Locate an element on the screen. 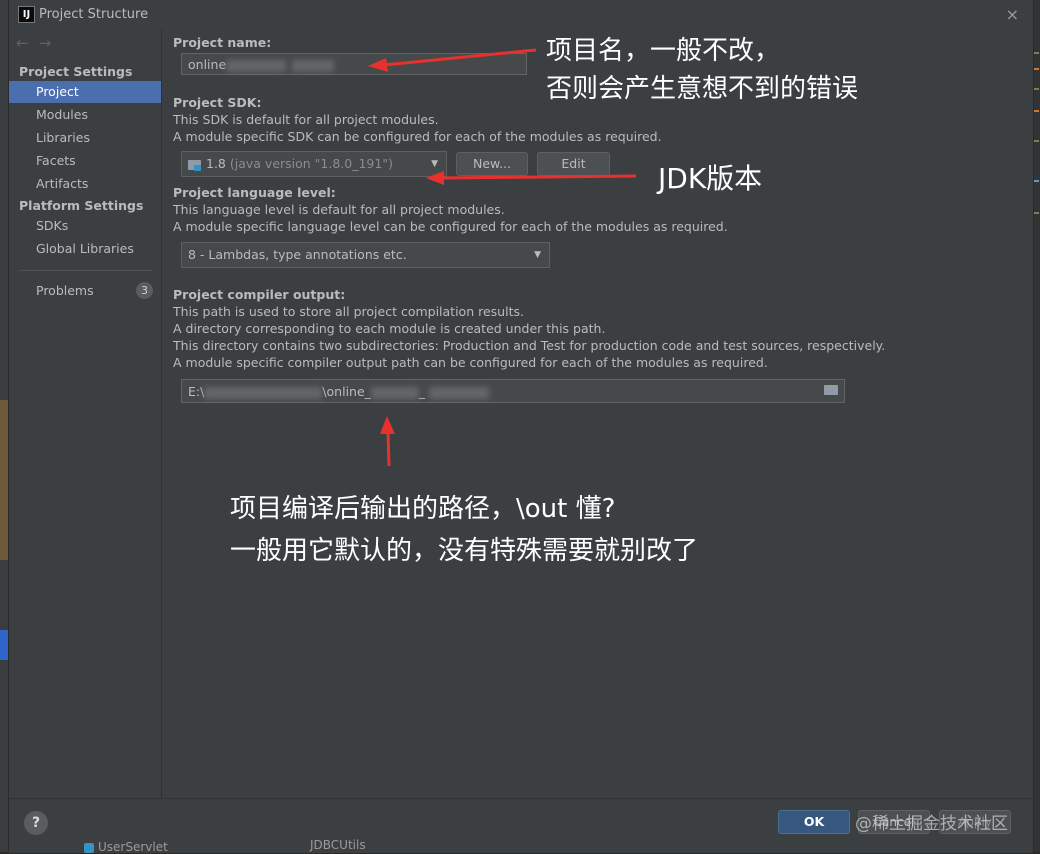 The height and width of the screenshot is (854, 1040). problems-count-badge: 3 is located at coordinates (144, 290).